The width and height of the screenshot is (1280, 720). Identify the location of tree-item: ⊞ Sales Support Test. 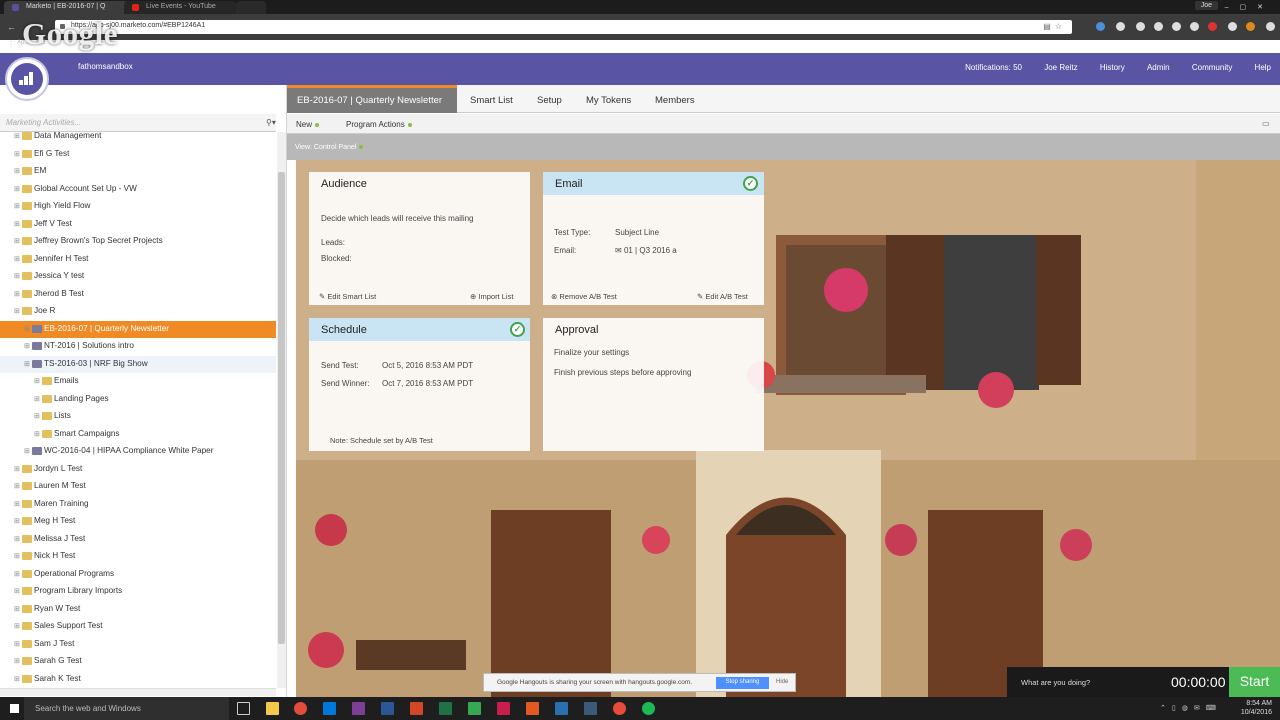
(138, 627).